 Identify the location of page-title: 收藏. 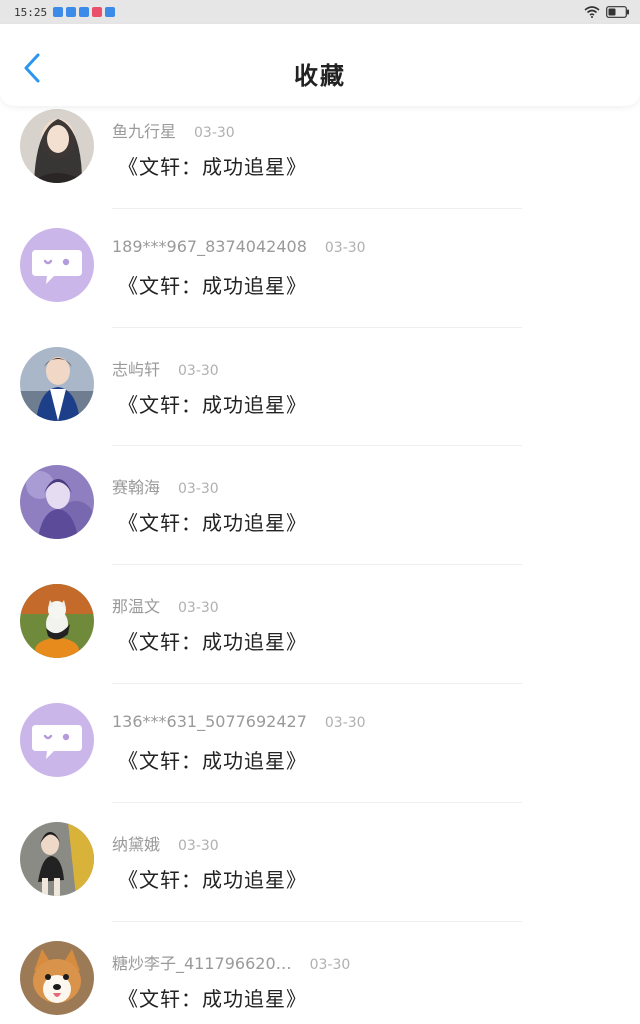
(320, 76).